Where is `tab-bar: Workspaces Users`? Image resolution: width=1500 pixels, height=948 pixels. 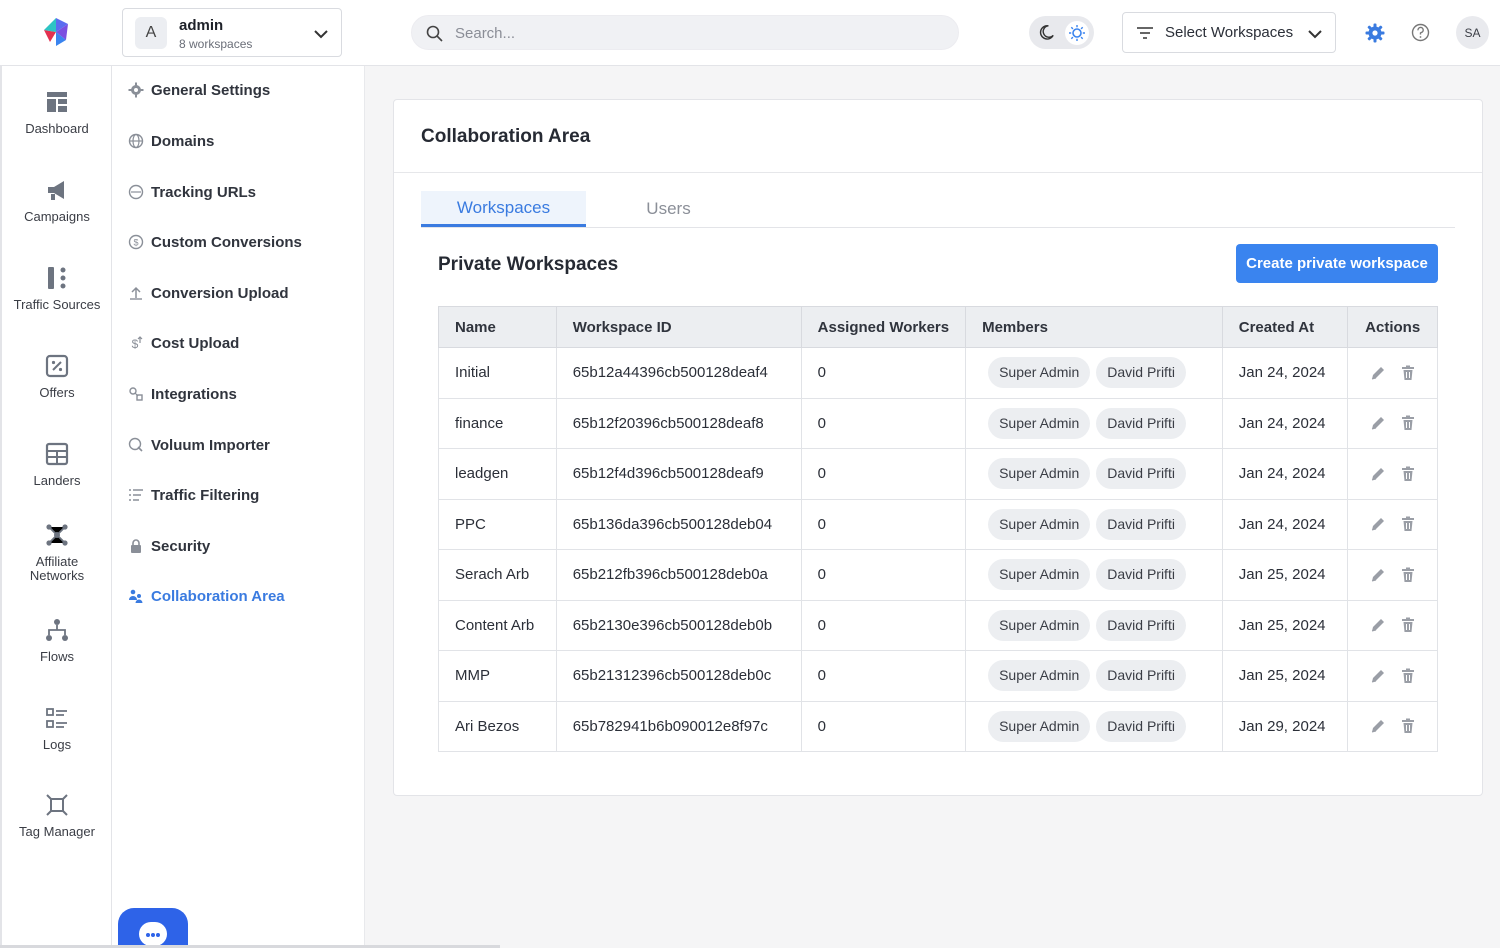
tab-bar: Workspaces Users is located at coordinates (938, 209).